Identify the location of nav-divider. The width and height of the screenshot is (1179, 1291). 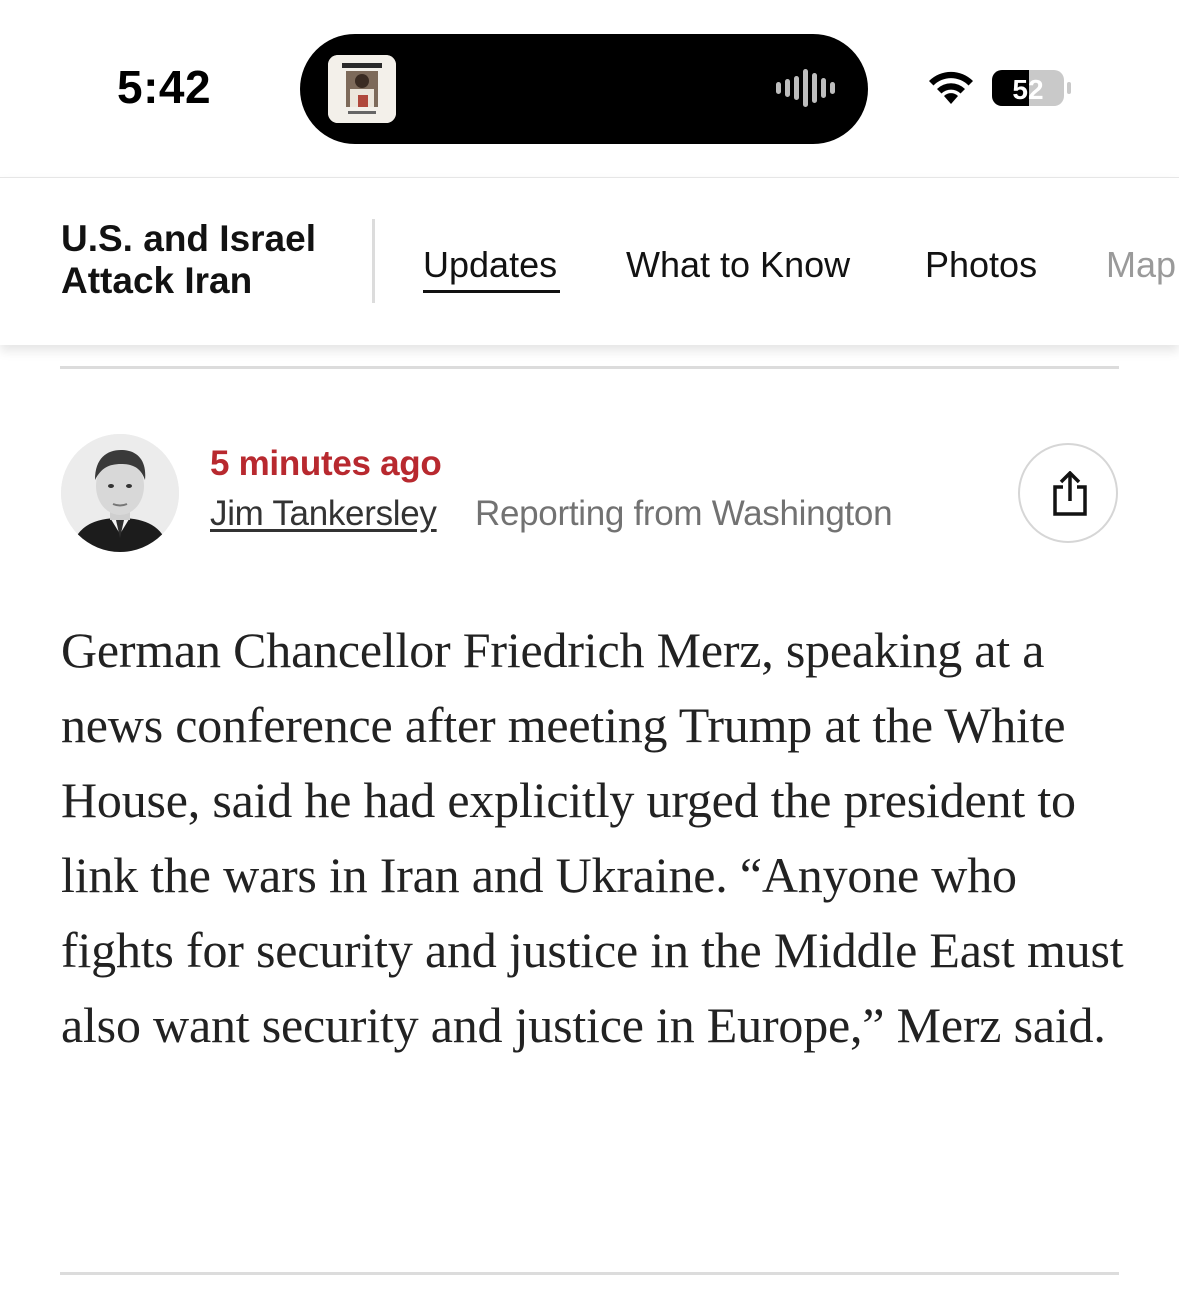
(373, 261).